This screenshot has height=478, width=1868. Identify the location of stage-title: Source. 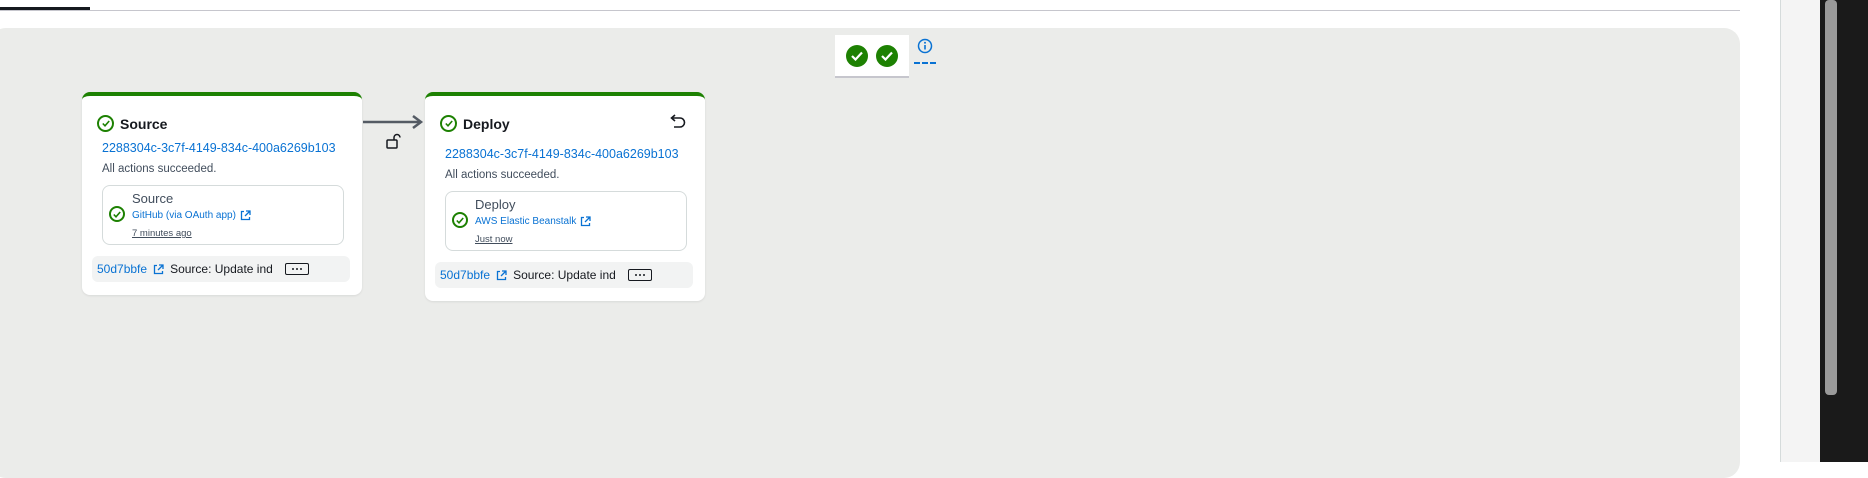
(144, 123).